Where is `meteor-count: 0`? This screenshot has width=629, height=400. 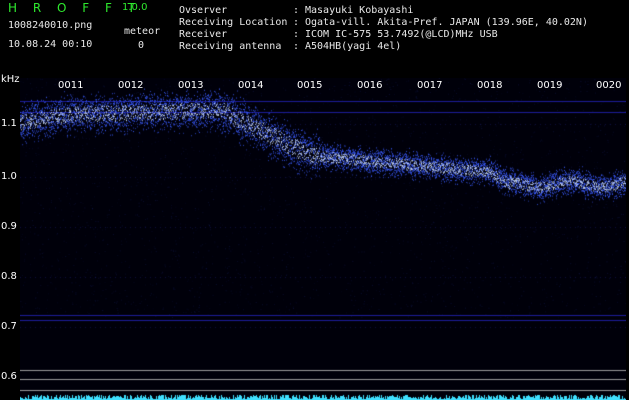 meteor-count: 0 is located at coordinates (141, 45).